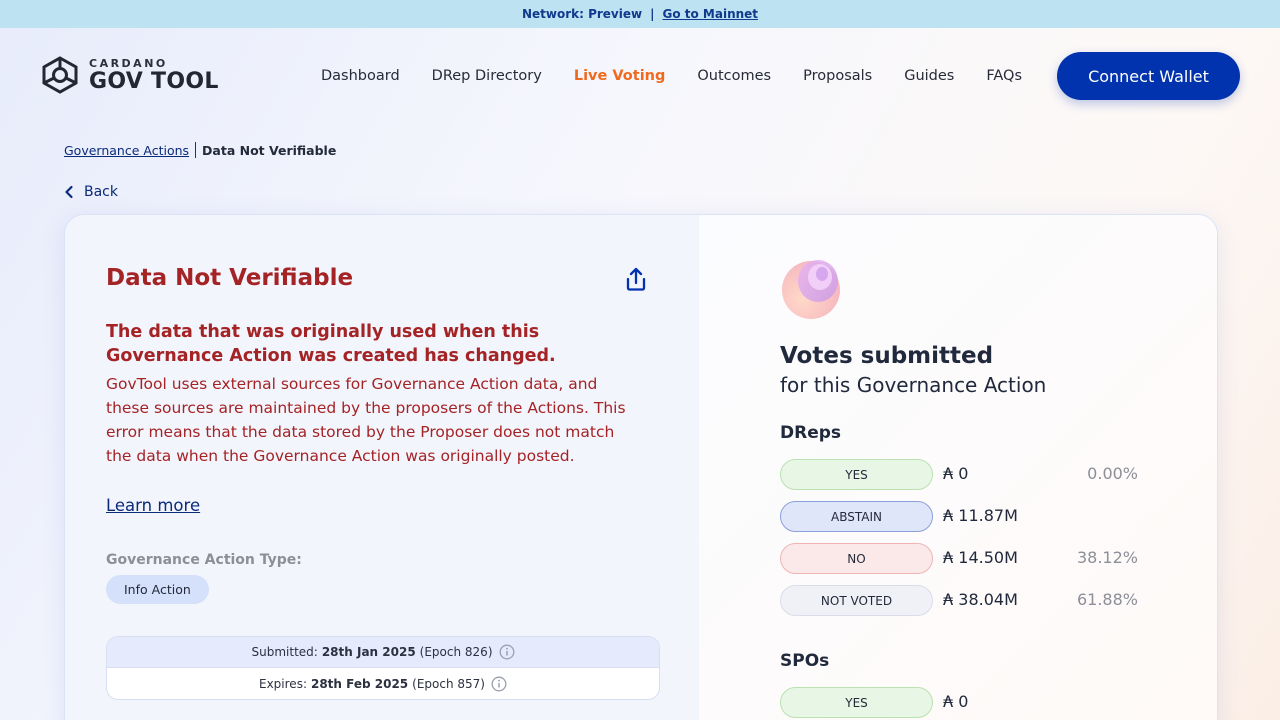 This screenshot has height=720, width=1280. I want to click on submitted-row: Submitted: 28th Jan 2025 (Epoch 826), so click(383, 652).